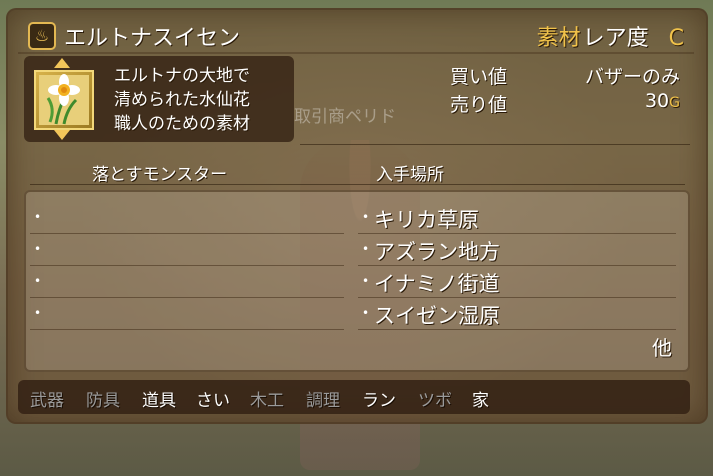 The image size is (713, 476). I want to click on category-tab-tool: 道具, so click(159, 398).